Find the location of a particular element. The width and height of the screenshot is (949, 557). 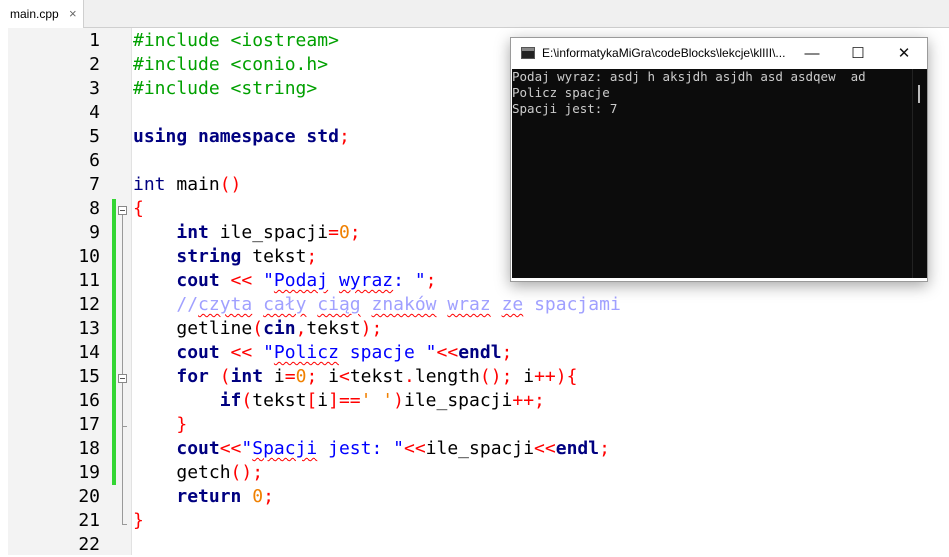

tab-main-cpp: main.cpp × is located at coordinates (42, 14).